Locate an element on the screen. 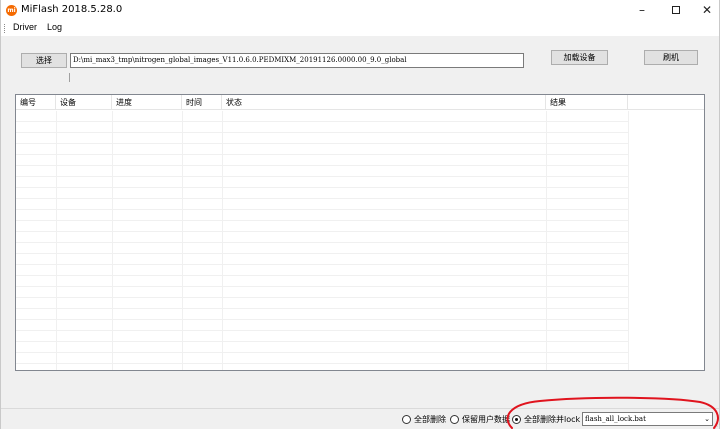  column-header-status: 状态 is located at coordinates (384, 102).